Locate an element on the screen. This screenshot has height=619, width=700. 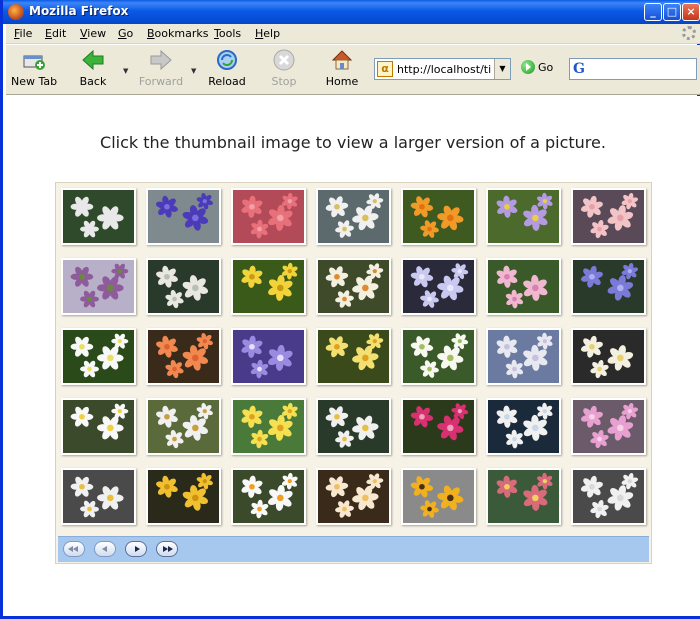
stop-button: Stop is located at coordinates (284, 70).